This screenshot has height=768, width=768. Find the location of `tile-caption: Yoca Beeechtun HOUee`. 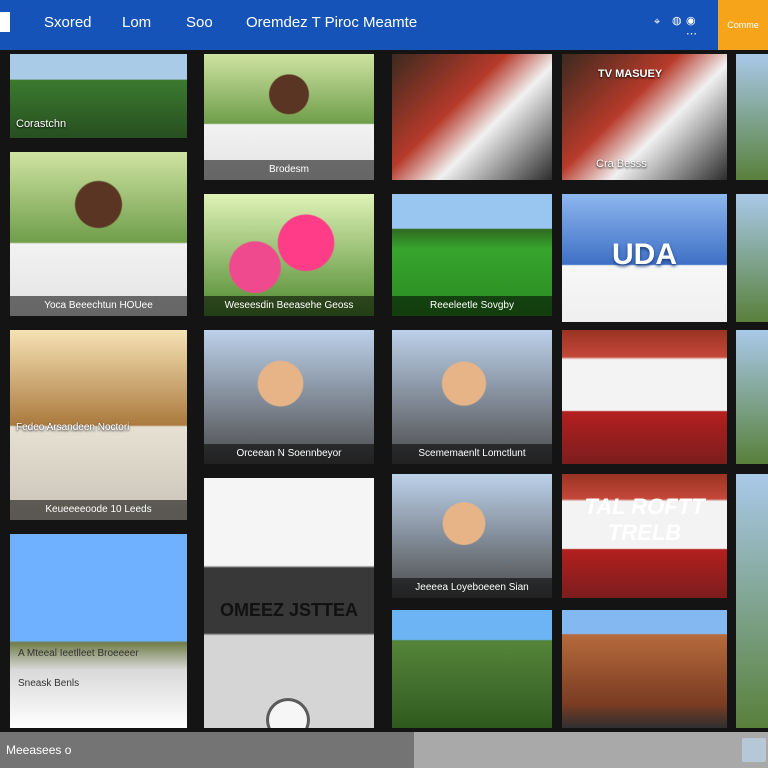

tile-caption: Yoca Beeechtun HOUee is located at coordinates (98, 306).